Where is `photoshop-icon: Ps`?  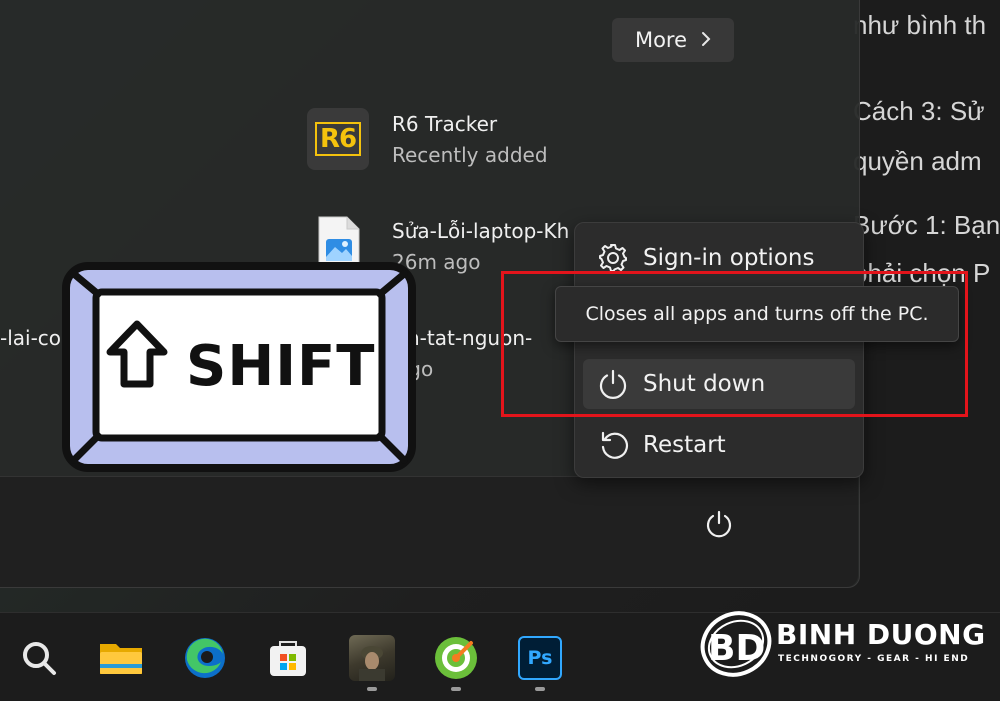 photoshop-icon: Ps is located at coordinates (540, 658).